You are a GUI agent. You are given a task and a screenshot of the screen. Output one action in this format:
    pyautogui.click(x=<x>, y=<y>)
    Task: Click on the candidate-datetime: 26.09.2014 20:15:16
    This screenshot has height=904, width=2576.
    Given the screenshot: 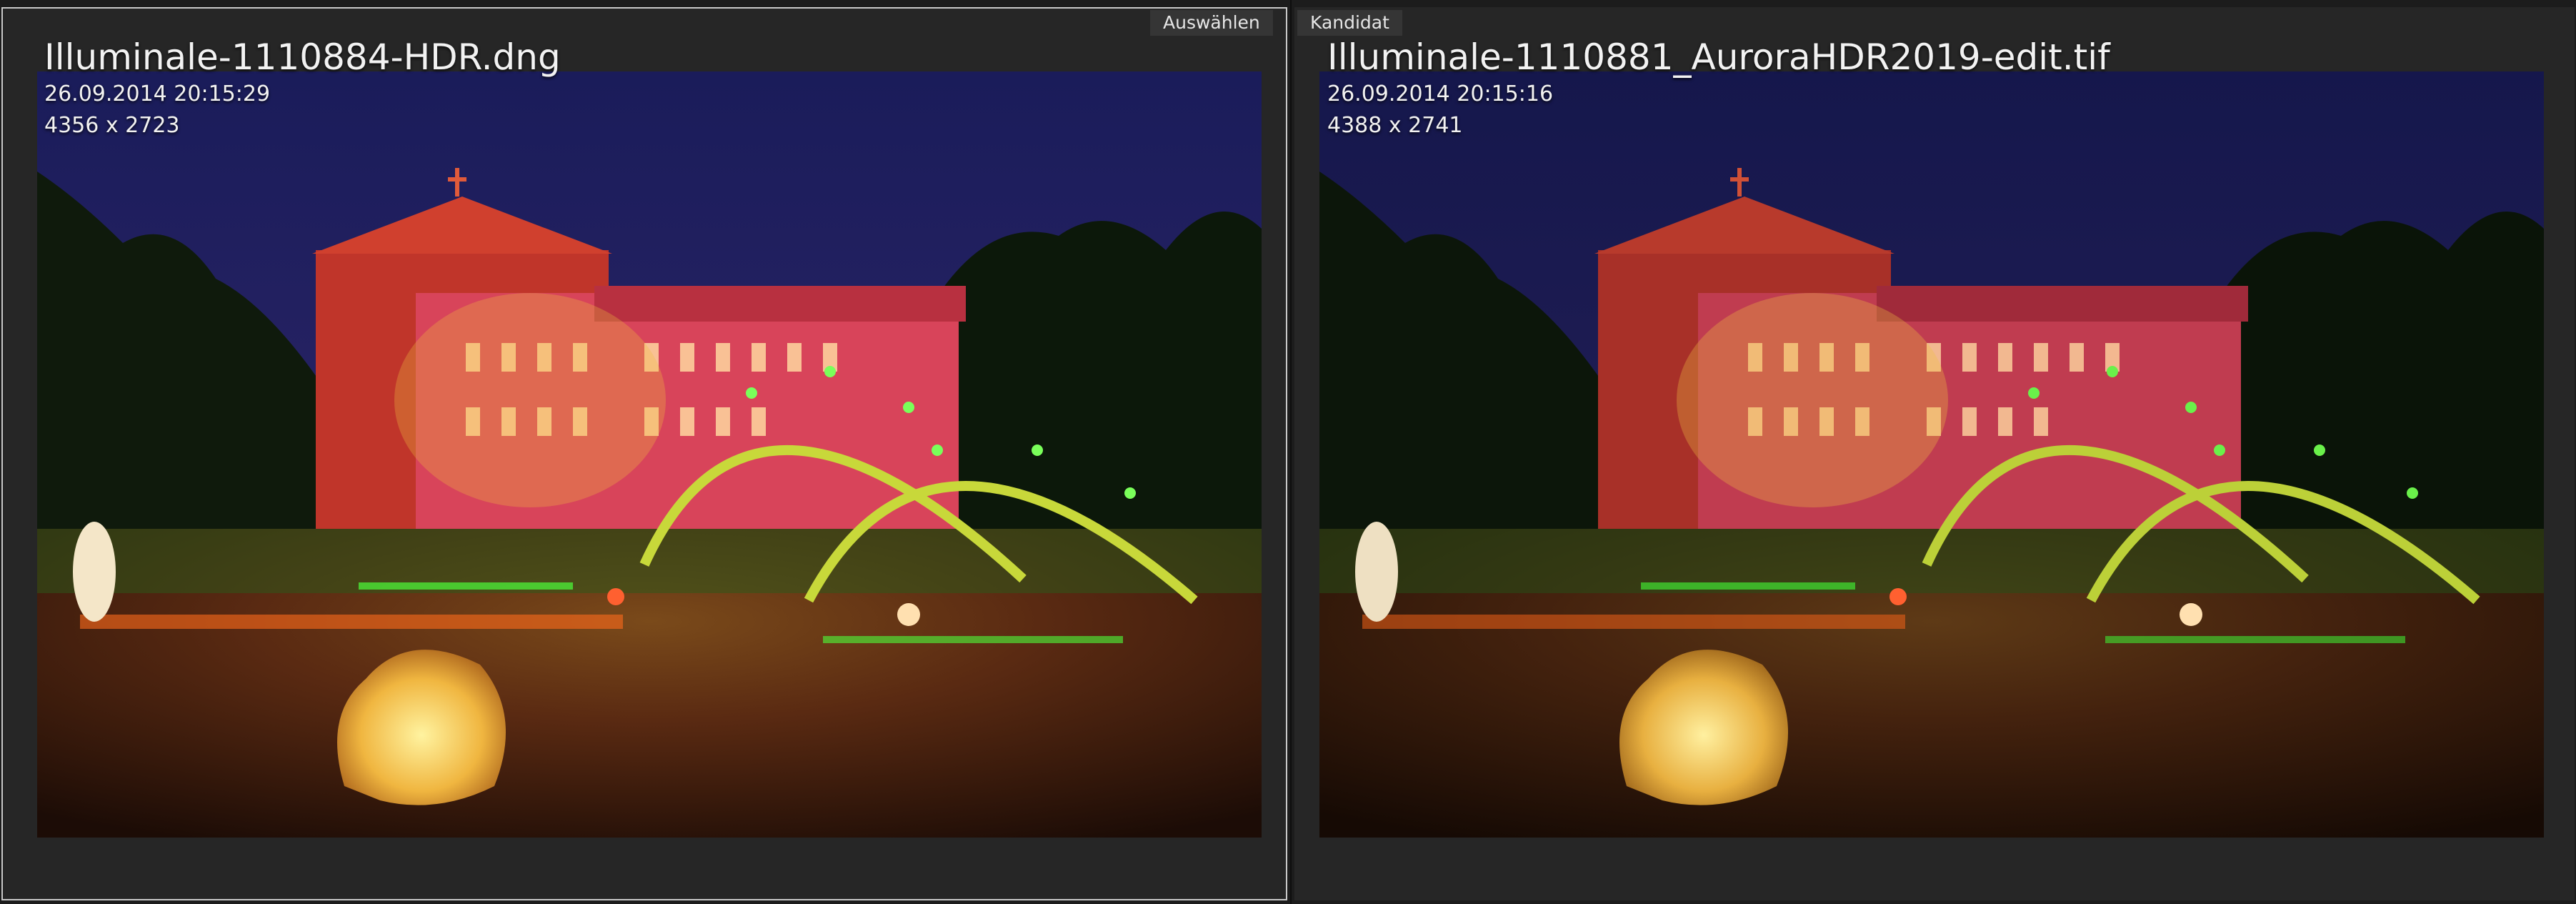 What is the action you would take?
    pyautogui.click(x=1440, y=93)
    